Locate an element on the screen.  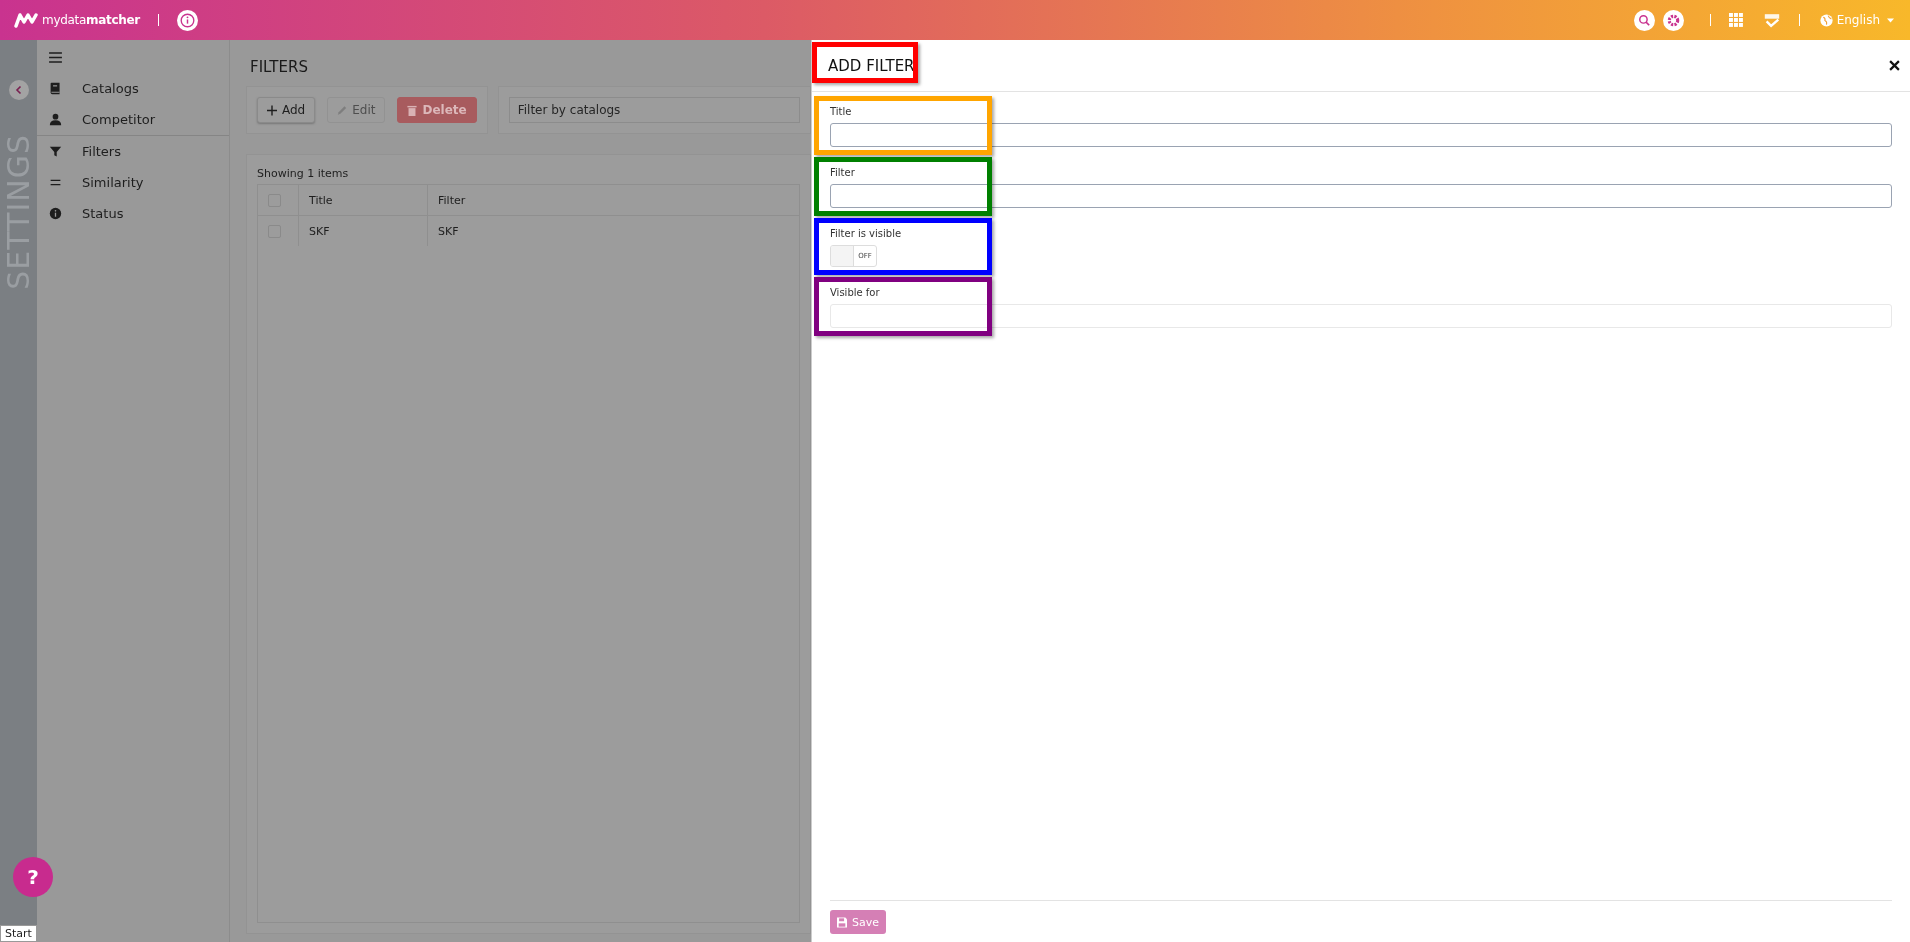
caret-icon is located at coordinates (1890, 20).